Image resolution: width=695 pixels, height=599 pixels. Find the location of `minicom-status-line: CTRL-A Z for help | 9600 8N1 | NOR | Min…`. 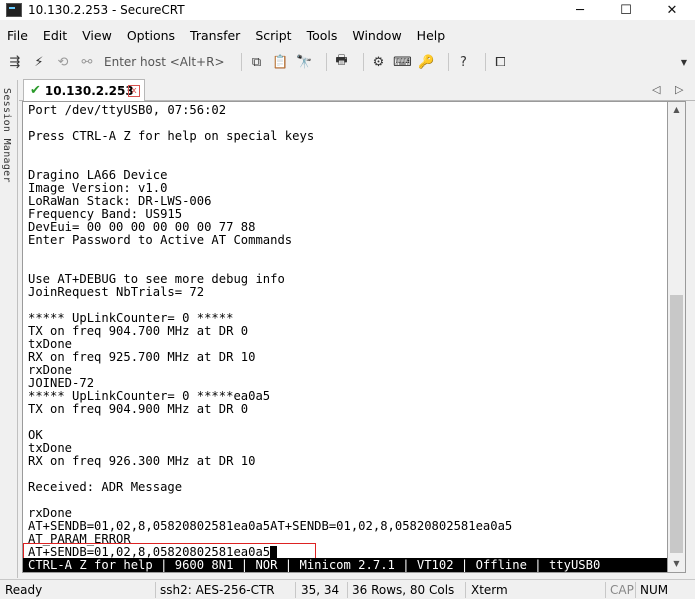

minicom-status-line: CTRL-A Z for help | 9600 8N1 | NOR | Min… is located at coordinates (345, 565).